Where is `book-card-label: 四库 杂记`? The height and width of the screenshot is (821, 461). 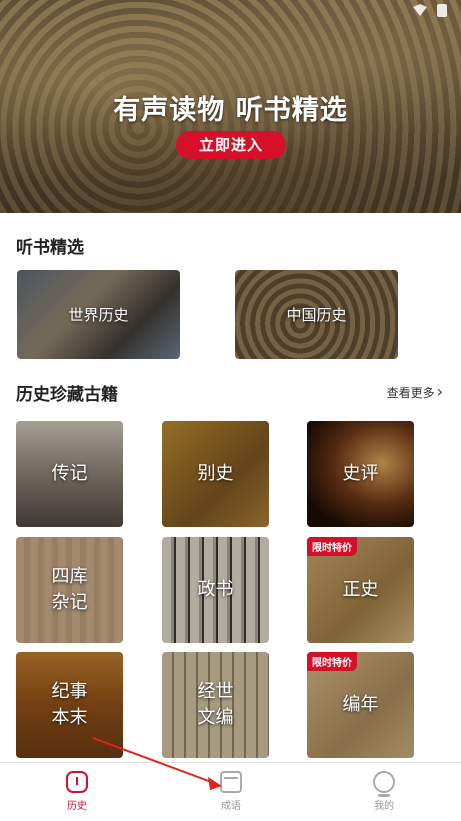 book-card-label: 四库 杂记 is located at coordinates (69, 590).